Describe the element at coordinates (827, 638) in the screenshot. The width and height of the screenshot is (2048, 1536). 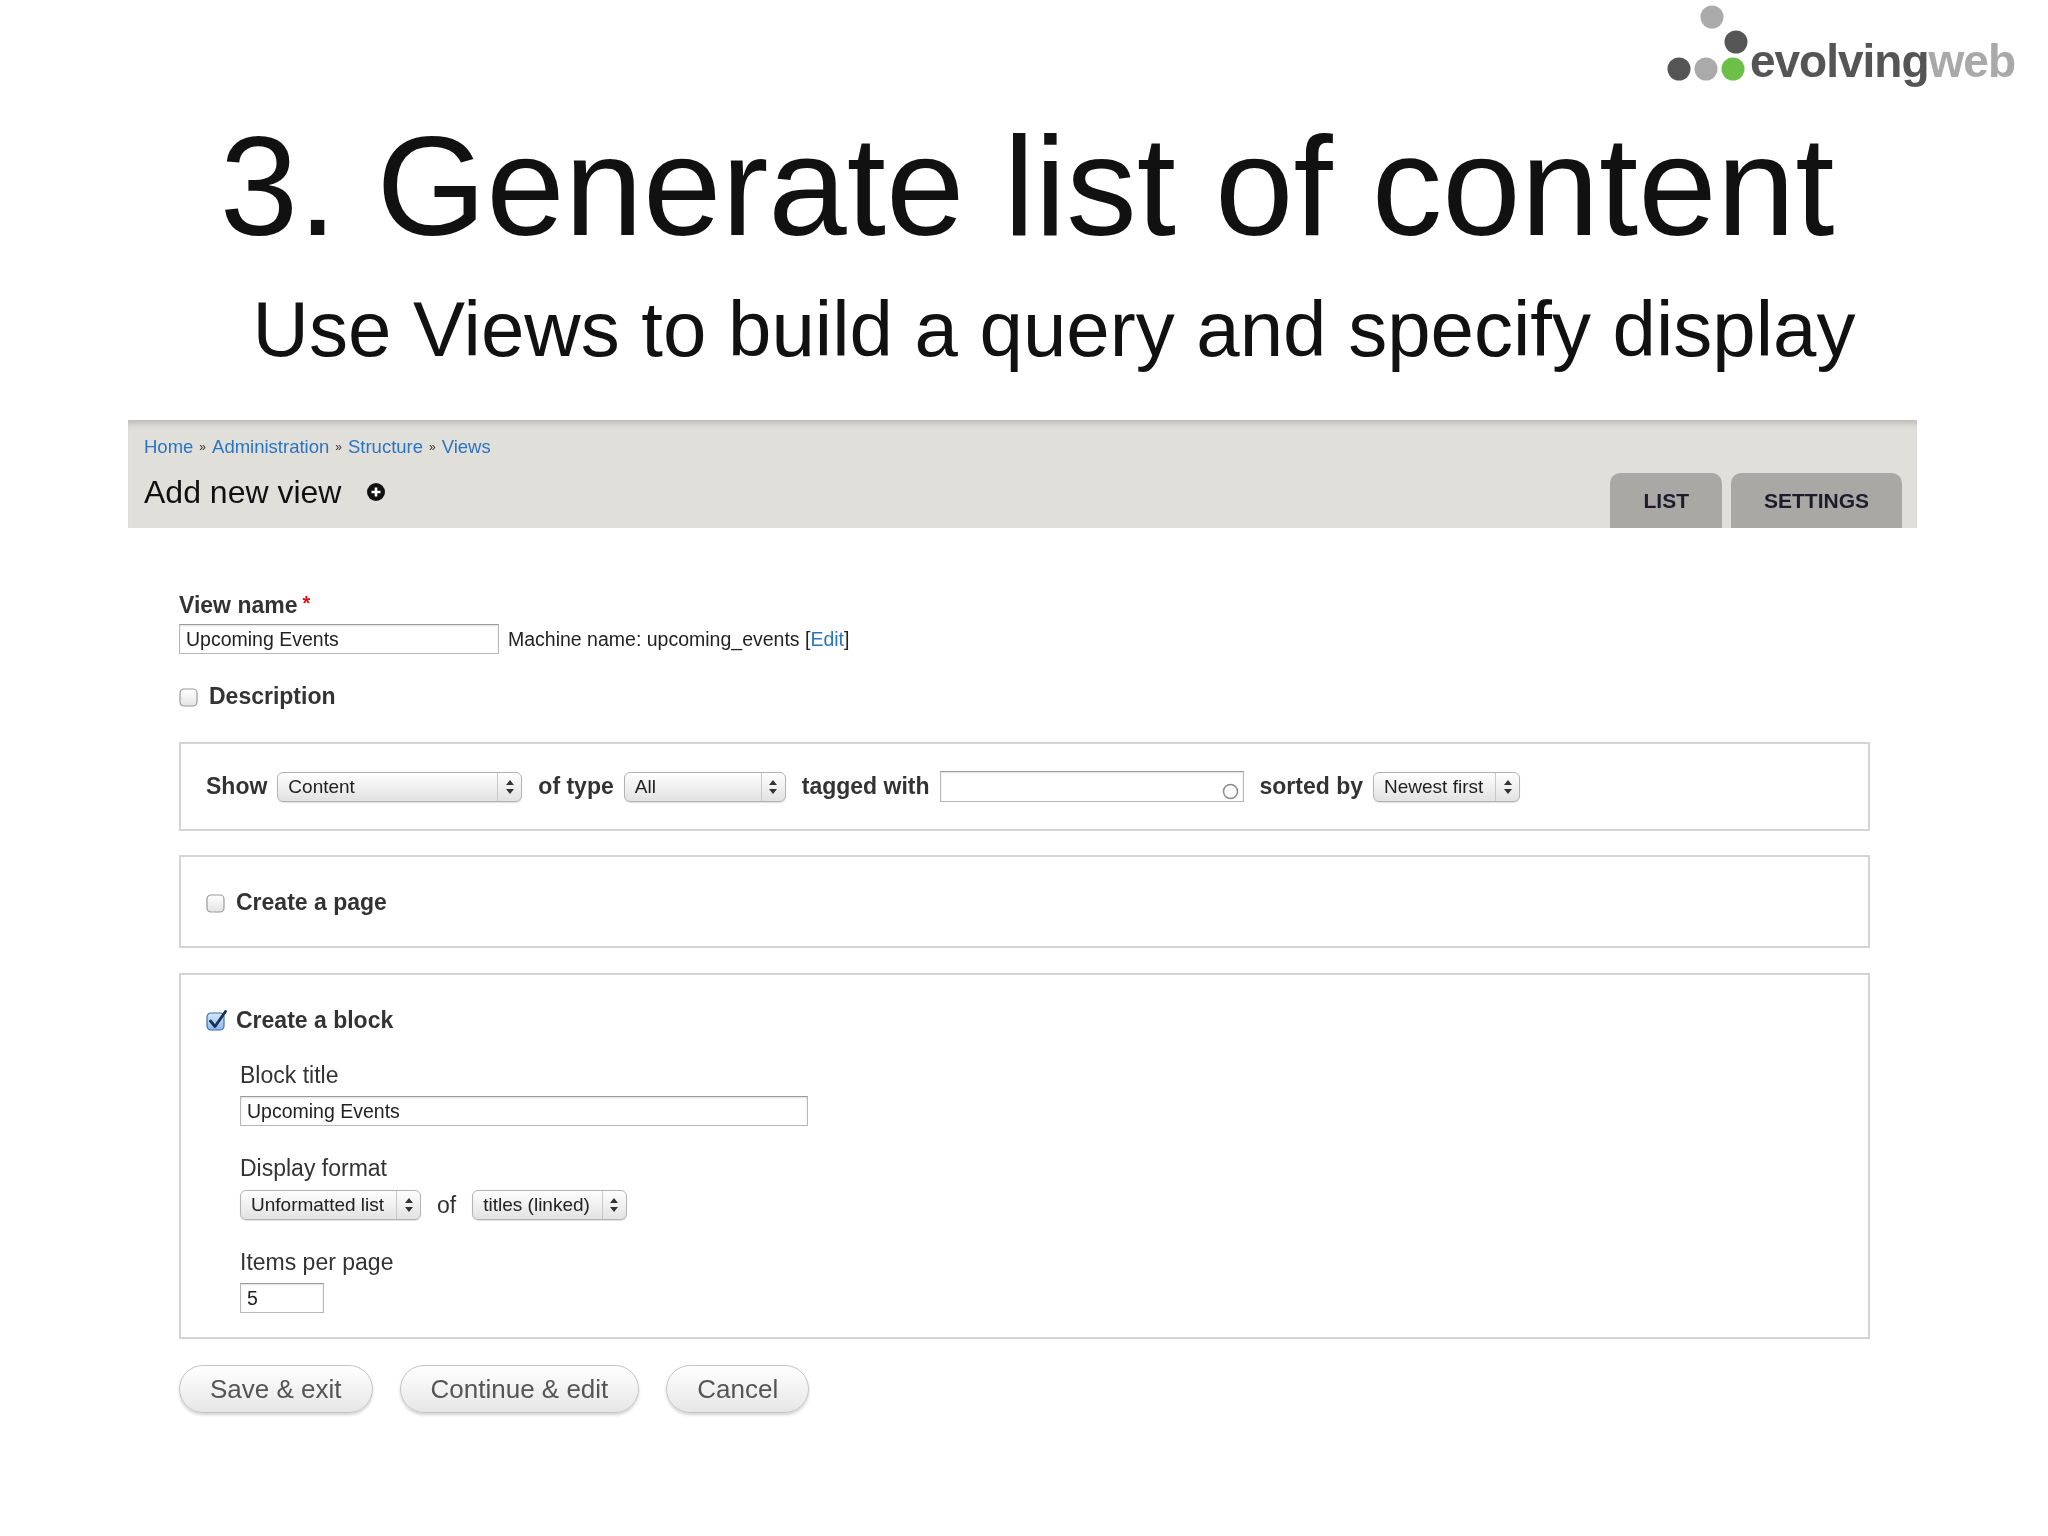
I see `edit-link: Edit` at that location.